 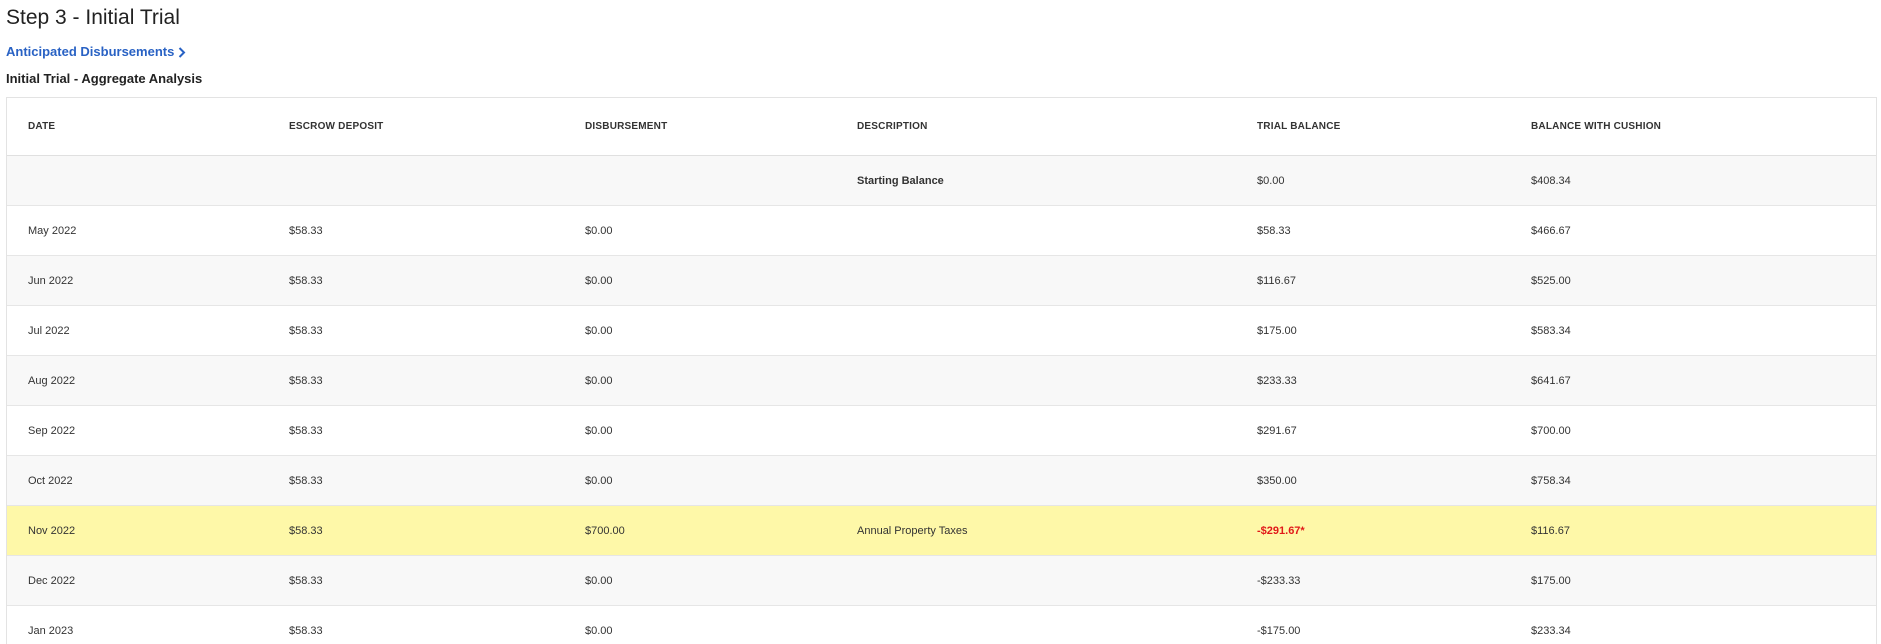 I want to click on table-row: Oct 2022 $58.33 $0.00 $350.00 $758.34, so click(x=941, y=480).